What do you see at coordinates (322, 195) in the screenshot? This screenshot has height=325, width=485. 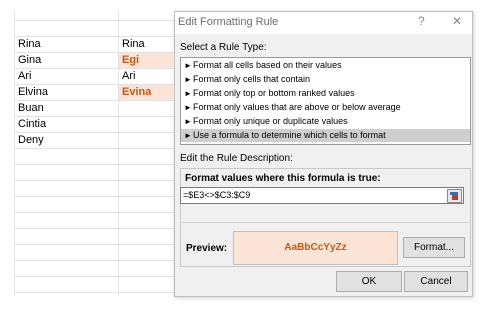 I see `formula-input: =$E3<>$C3:$C9` at bounding box center [322, 195].